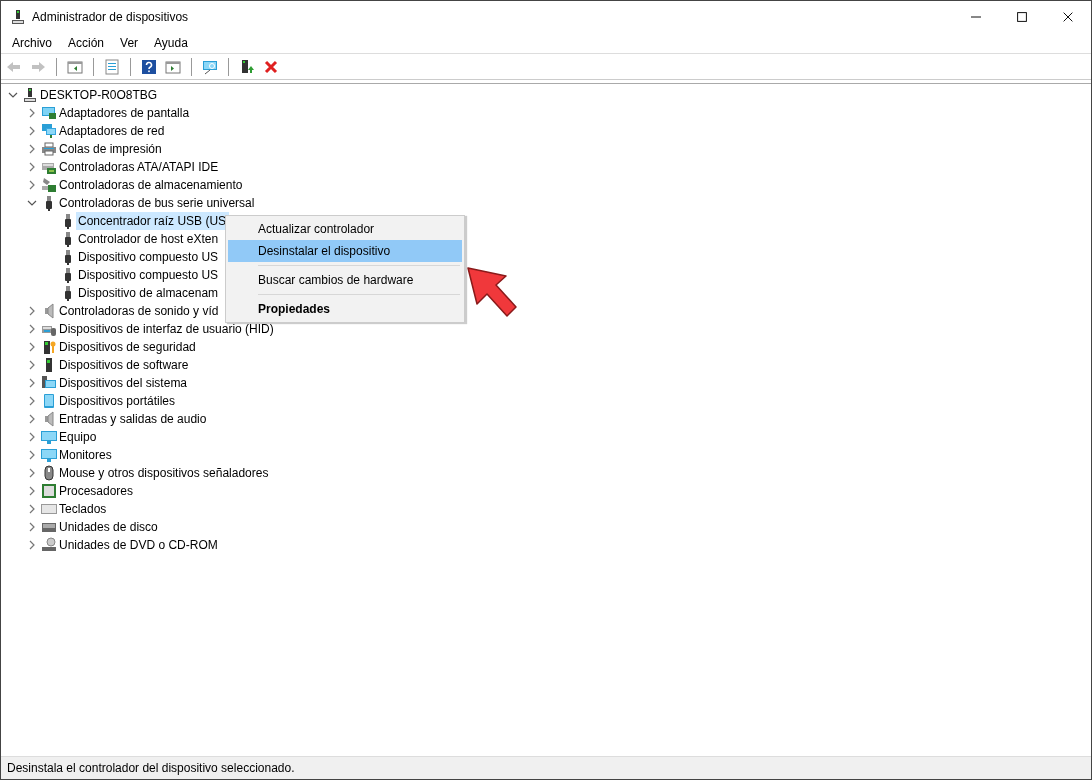 This screenshot has width=1092, height=780. Describe the element at coordinates (118, 401) in the screenshot. I see `tree-item: Dispositivos portátiles` at that location.